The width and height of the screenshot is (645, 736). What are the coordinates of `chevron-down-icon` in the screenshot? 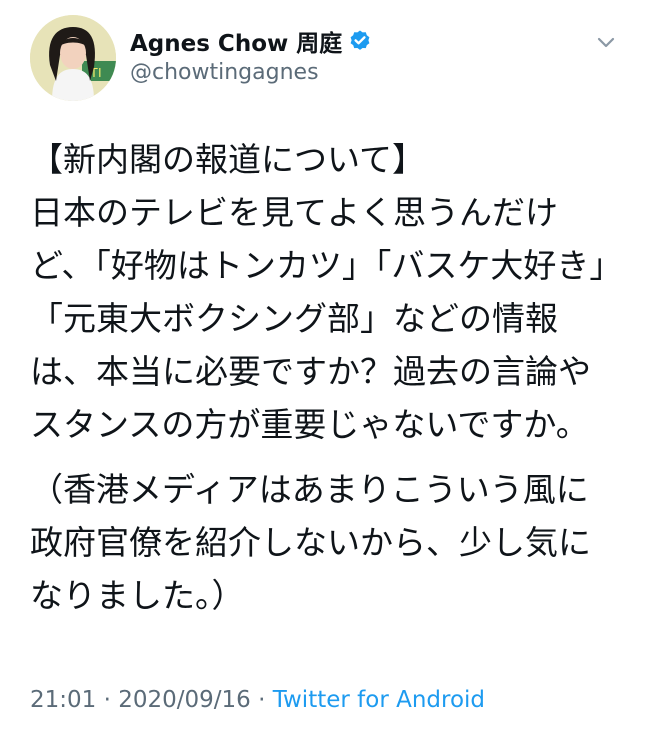 It's located at (606, 42).